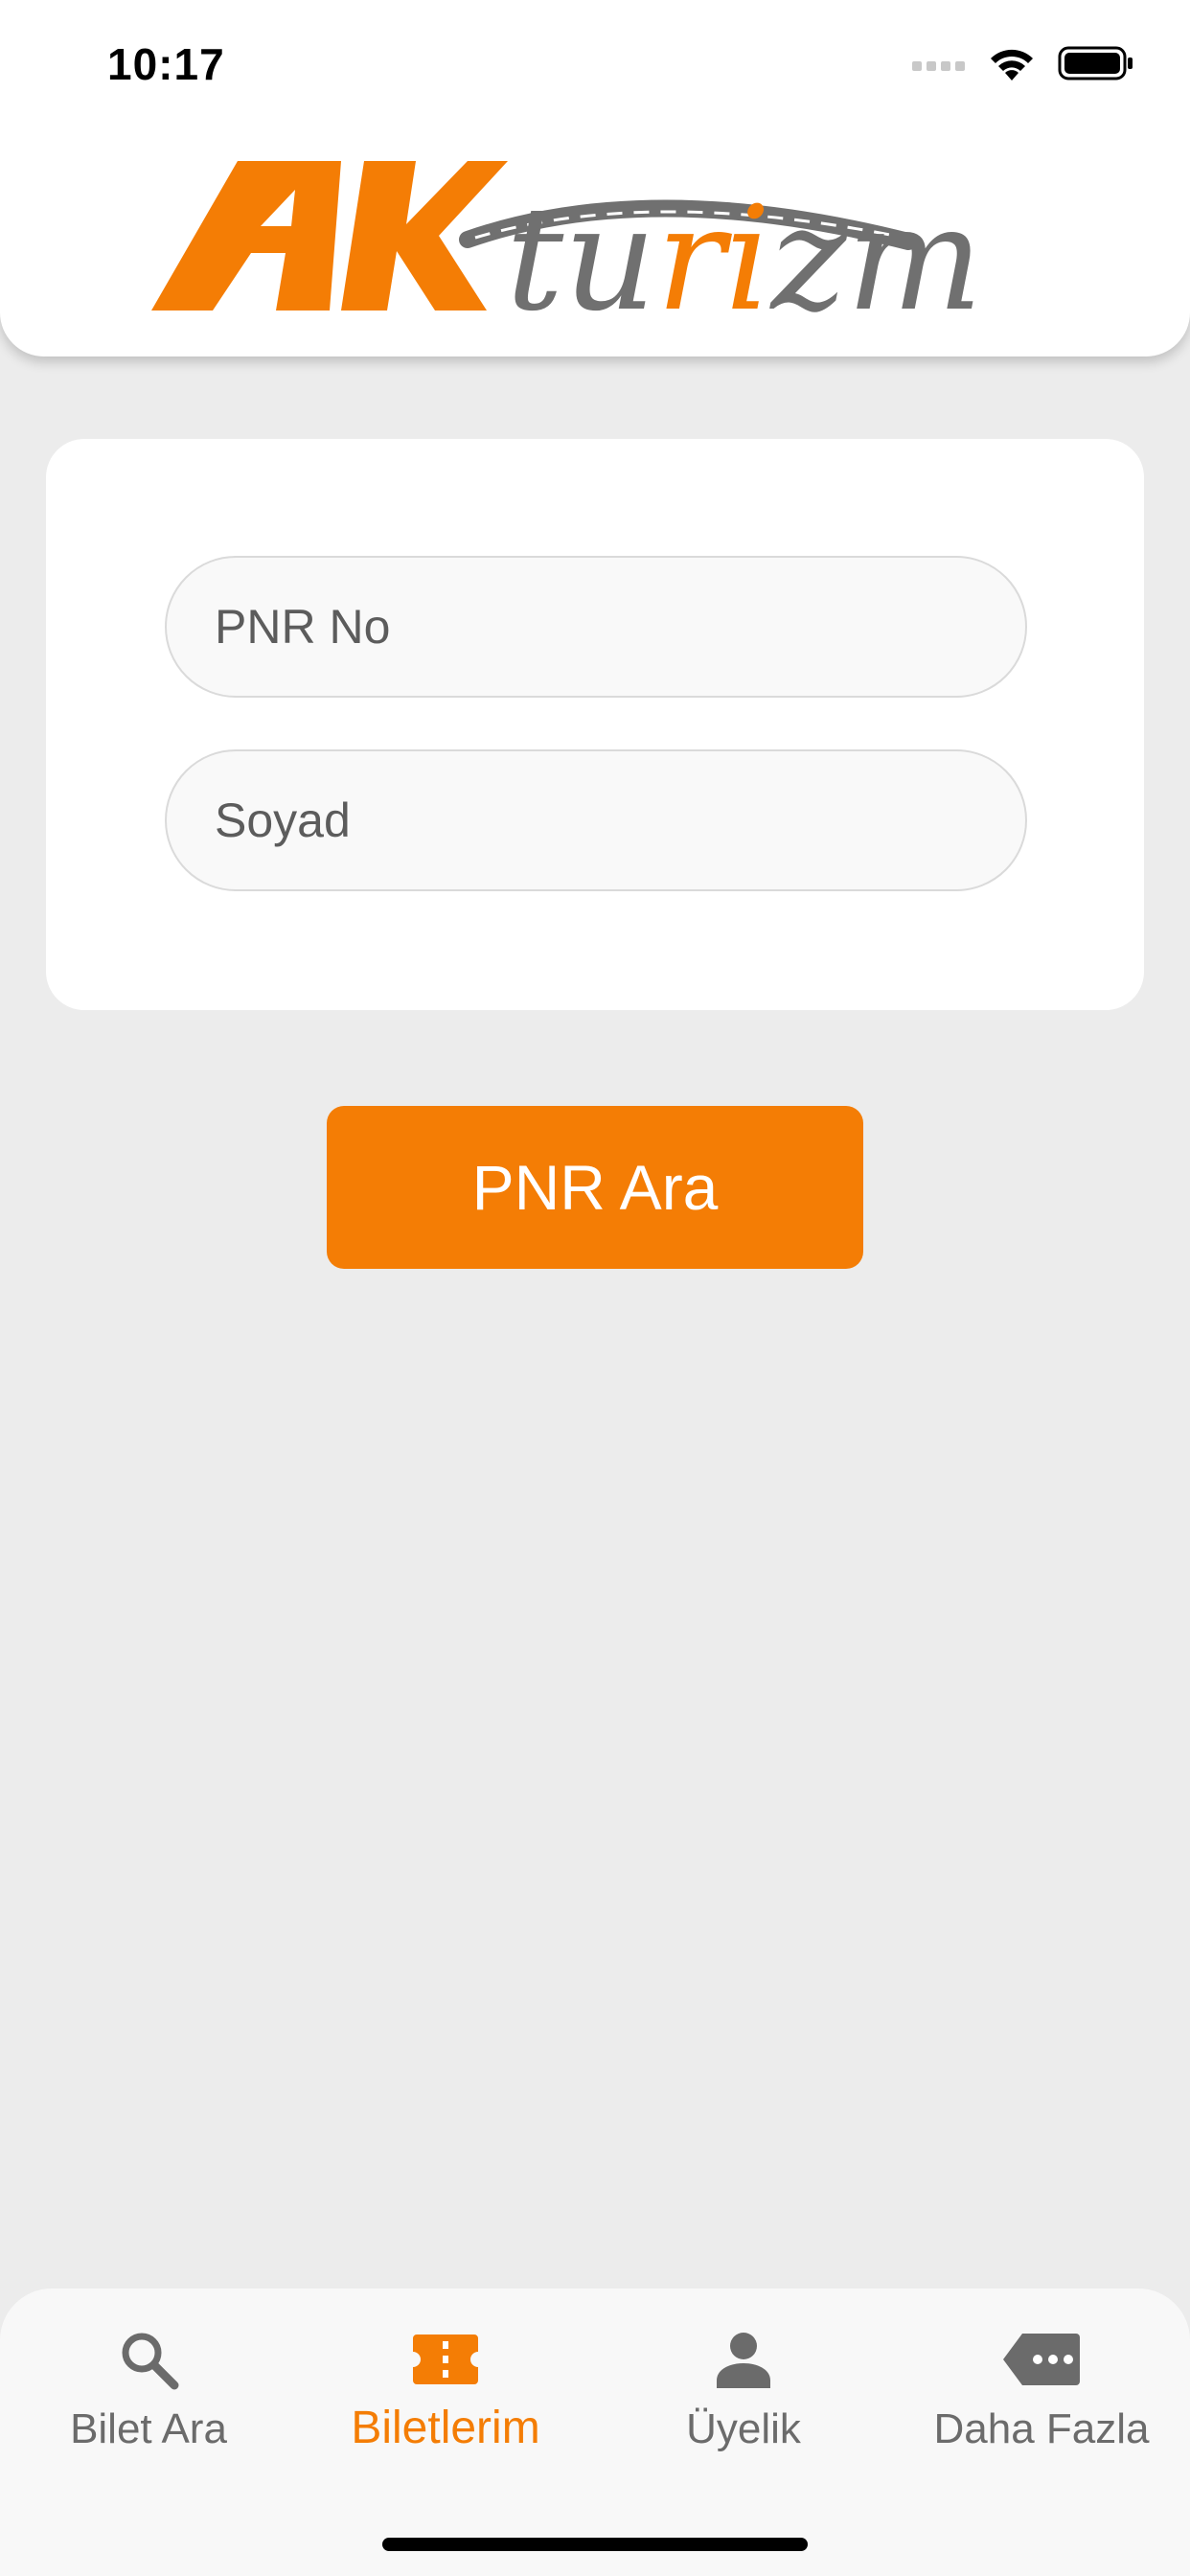  I want to click on search-icon, so click(148, 2359).